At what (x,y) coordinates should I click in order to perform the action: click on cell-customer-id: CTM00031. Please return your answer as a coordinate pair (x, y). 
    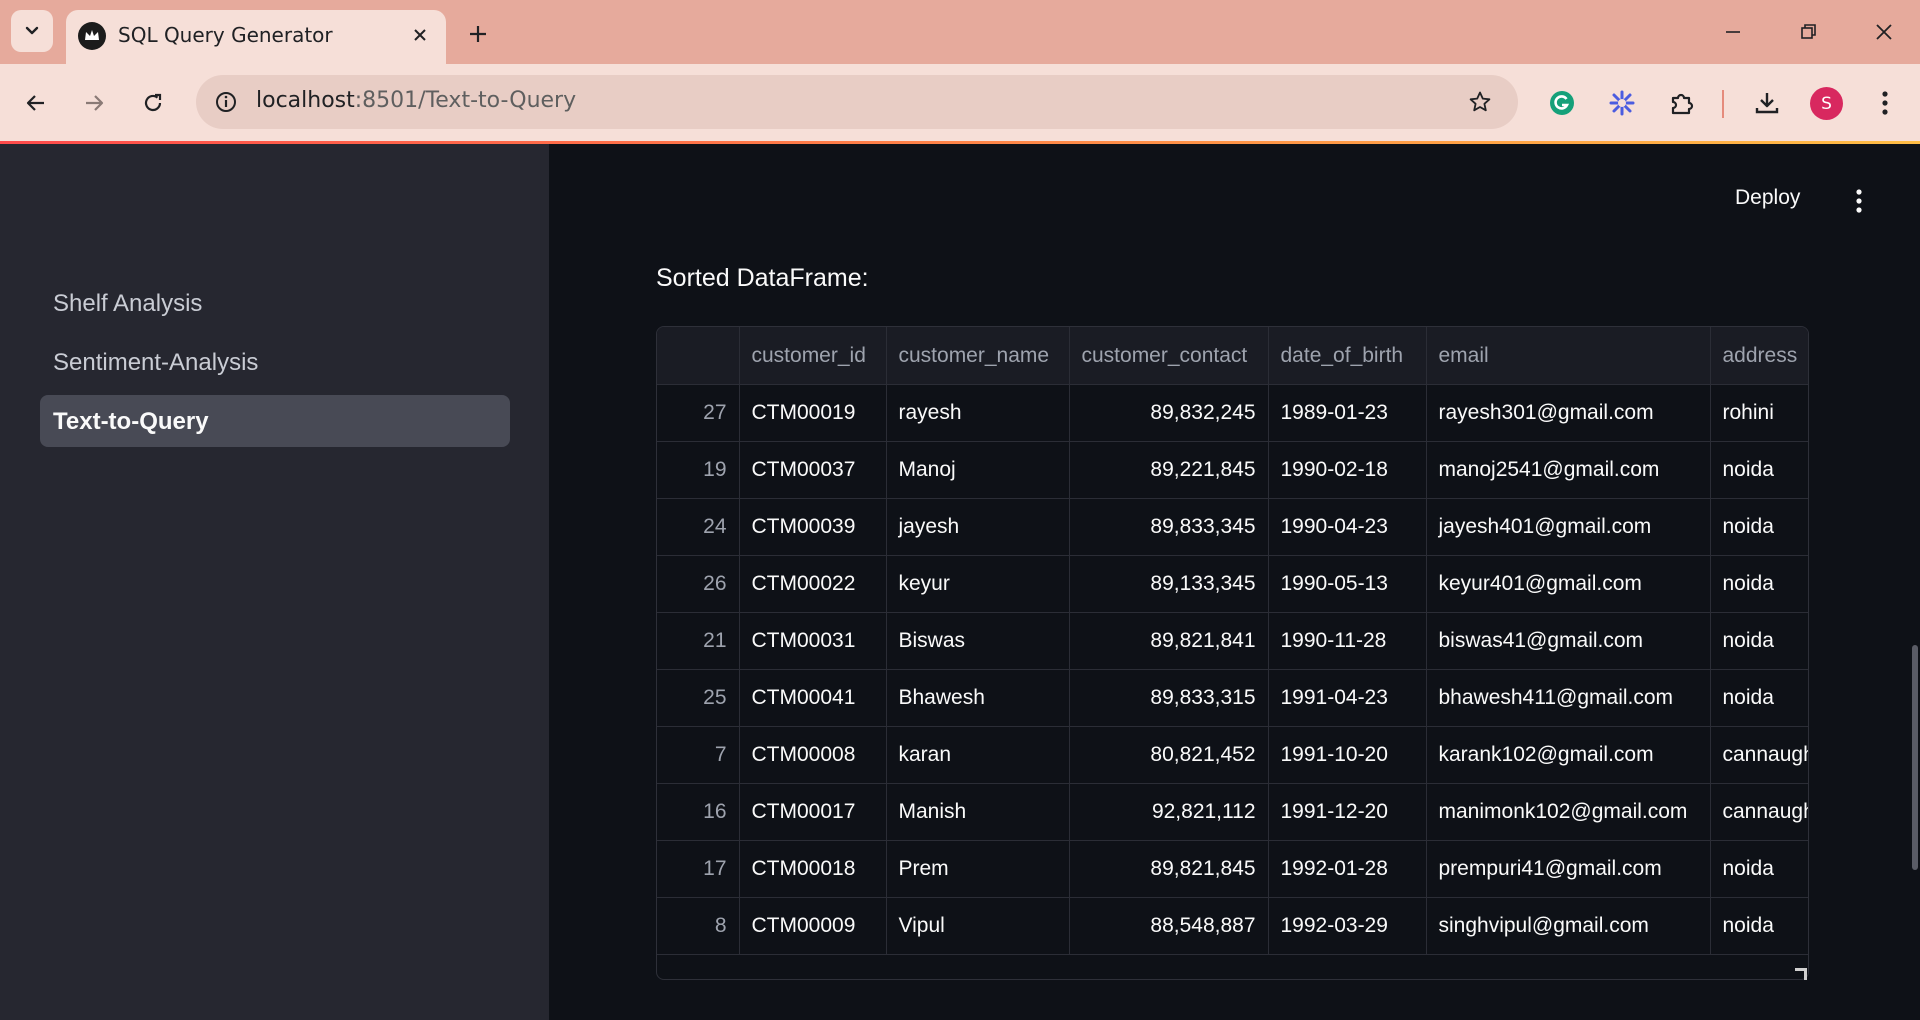
    Looking at the image, I should click on (813, 641).